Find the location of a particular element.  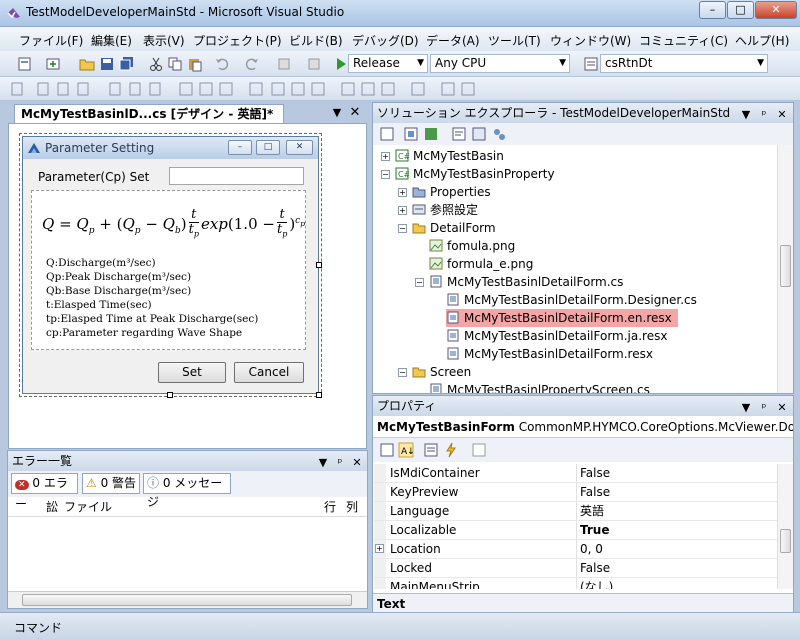

column-file: ファイル is located at coordinates (88, 507).